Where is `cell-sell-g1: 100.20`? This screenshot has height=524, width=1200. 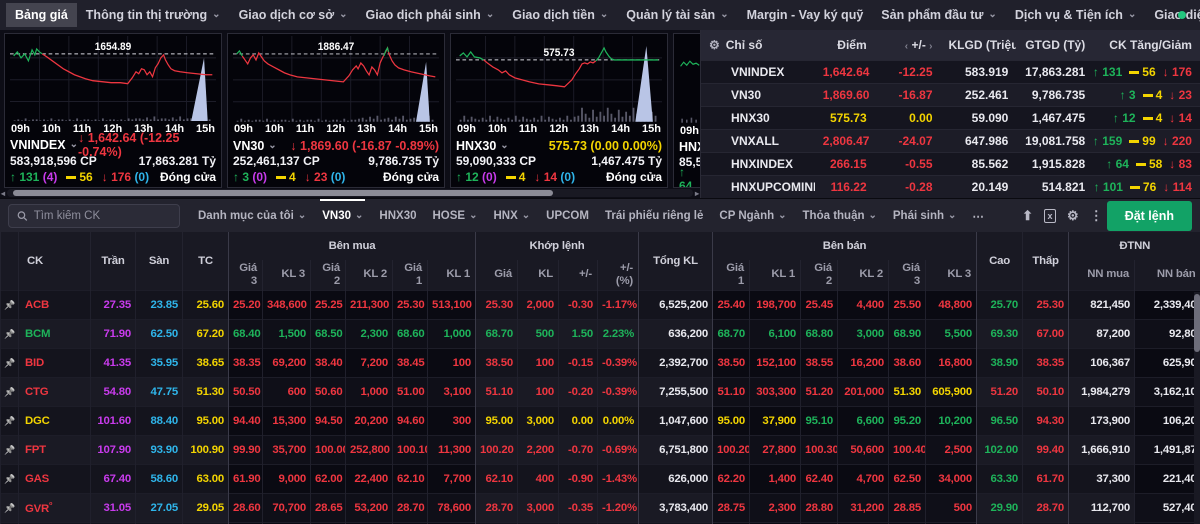 cell-sell-g1: 100.20 is located at coordinates (731, 449).